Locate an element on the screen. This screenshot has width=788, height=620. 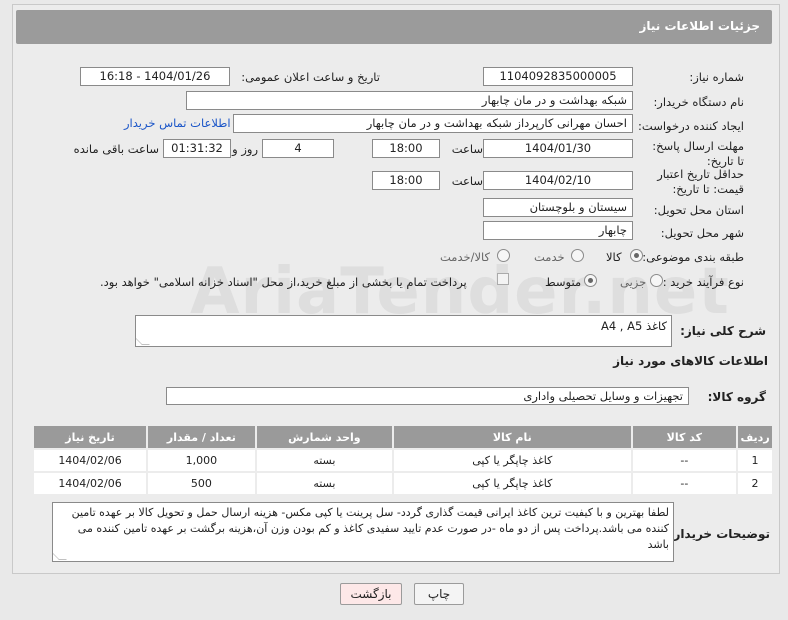
need-number-field: 1104092835000005 is located at coordinates (558, 76).